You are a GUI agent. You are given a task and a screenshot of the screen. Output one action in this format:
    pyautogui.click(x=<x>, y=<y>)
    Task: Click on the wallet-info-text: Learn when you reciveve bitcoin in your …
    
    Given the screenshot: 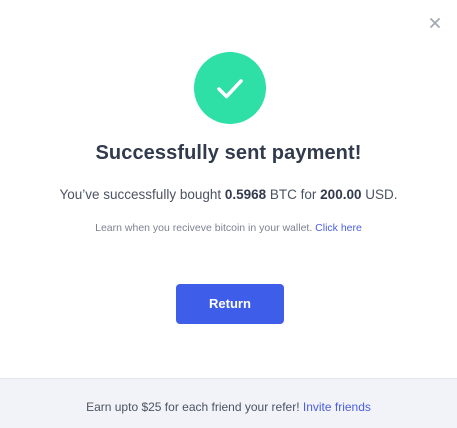 What is the action you would take?
    pyautogui.click(x=205, y=228)
    